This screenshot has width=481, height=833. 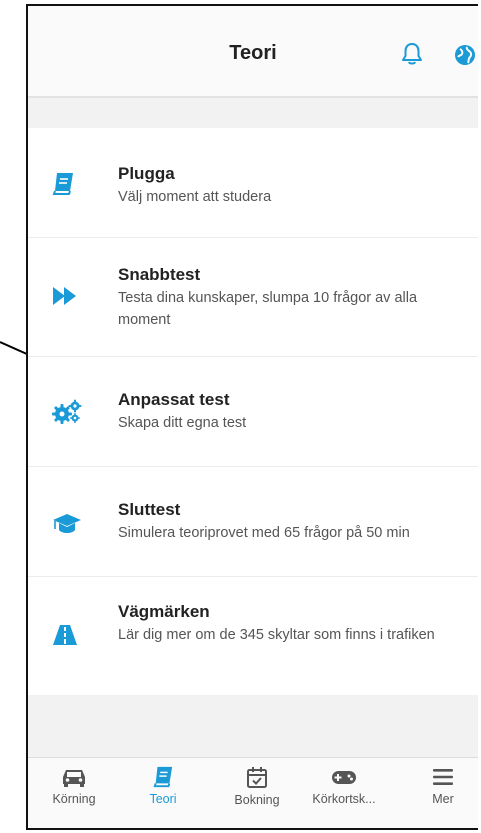 I want to click on tab-label: Körning, so click(x=74, y=799).